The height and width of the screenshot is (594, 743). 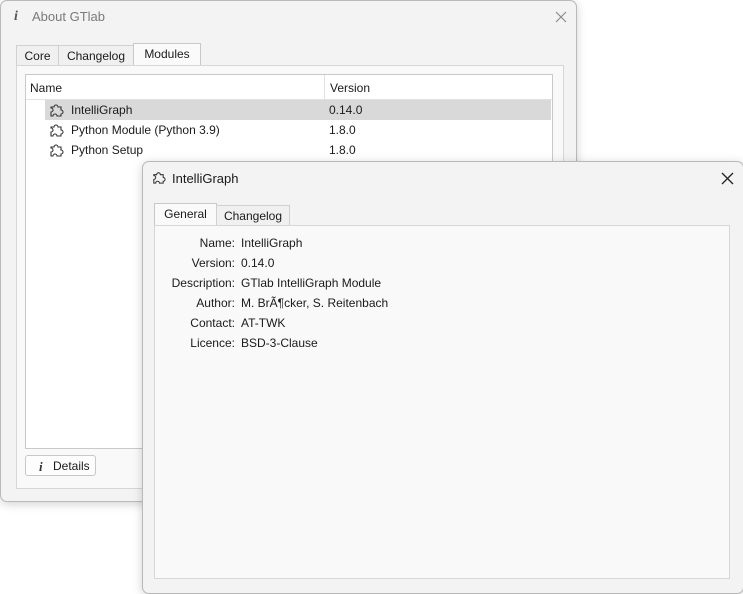 I want to click on module-name: Python Module (Python 3.9), so click(x=145, y=130).